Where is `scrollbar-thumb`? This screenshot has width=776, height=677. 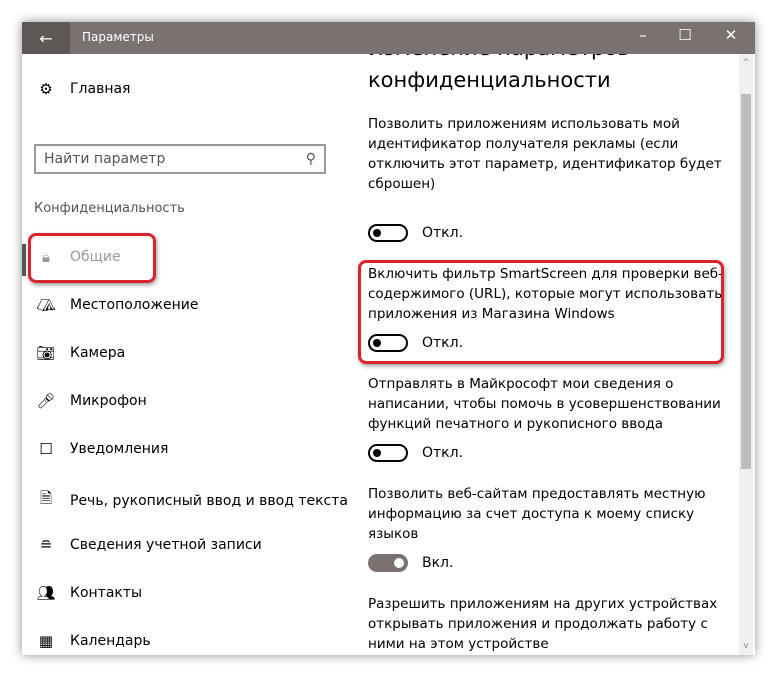 scrollbar-thumb is located at coordinates (746, 281).